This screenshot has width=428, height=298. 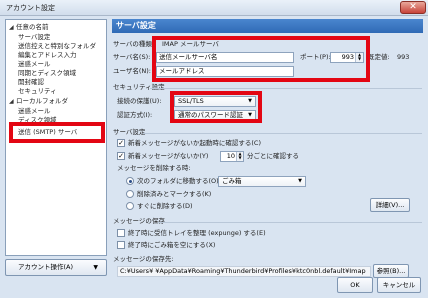 What do you see at coordinates (165, 206) in the screenshot?
I see `delete-immediately-label: すぐに削除する(D)` at bounding box center [165, 206].